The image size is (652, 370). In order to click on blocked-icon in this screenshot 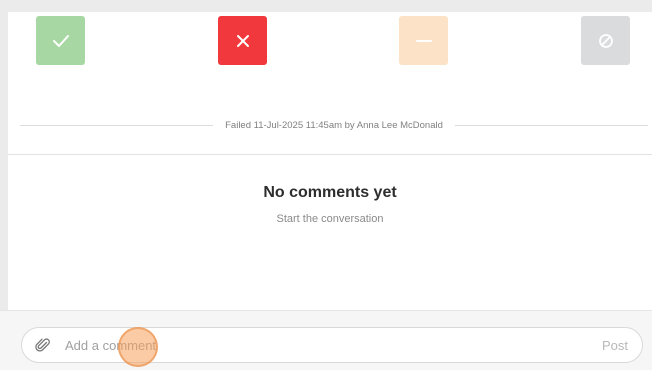, I will do `click(605, 40)`.